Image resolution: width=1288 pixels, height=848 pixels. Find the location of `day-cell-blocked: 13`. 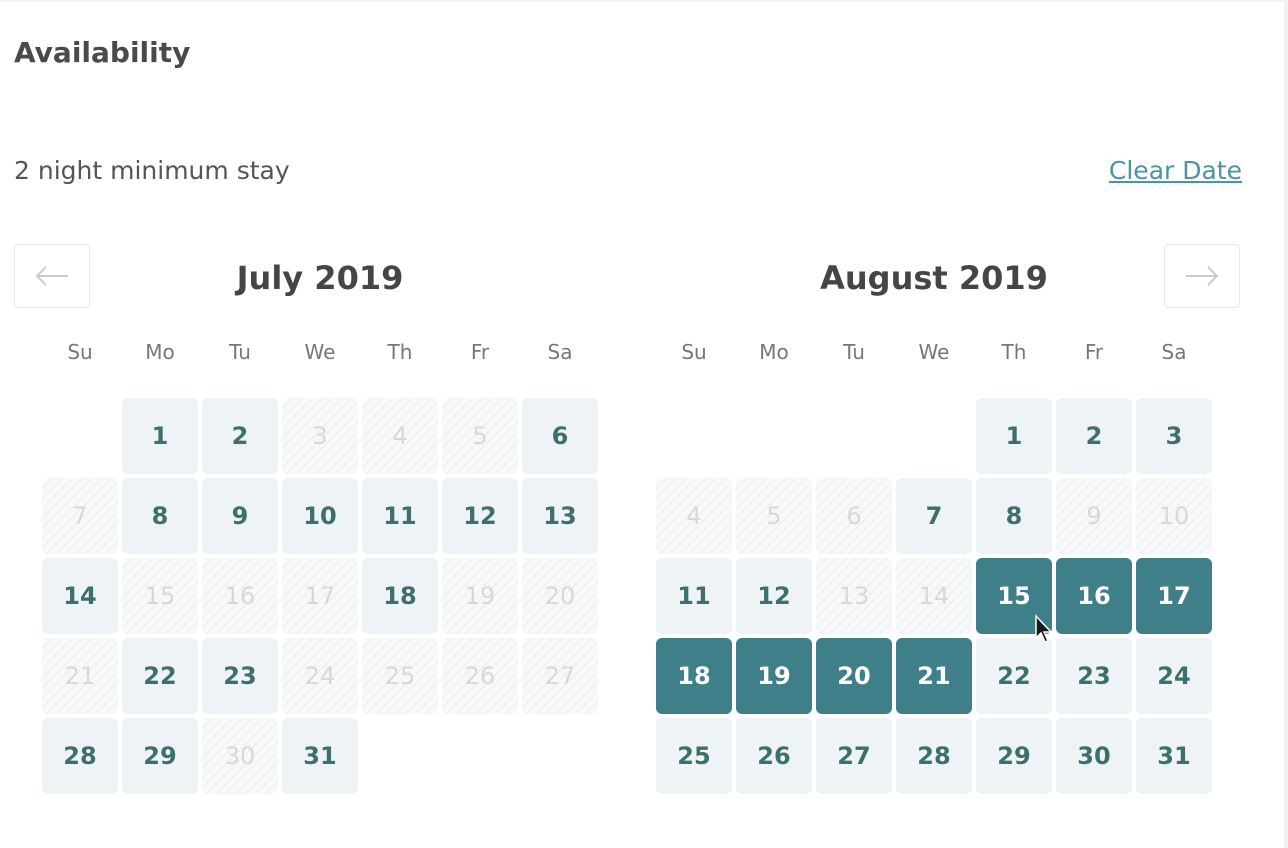

day-cell-blocked: 13 is located at coordinates (854, 596).